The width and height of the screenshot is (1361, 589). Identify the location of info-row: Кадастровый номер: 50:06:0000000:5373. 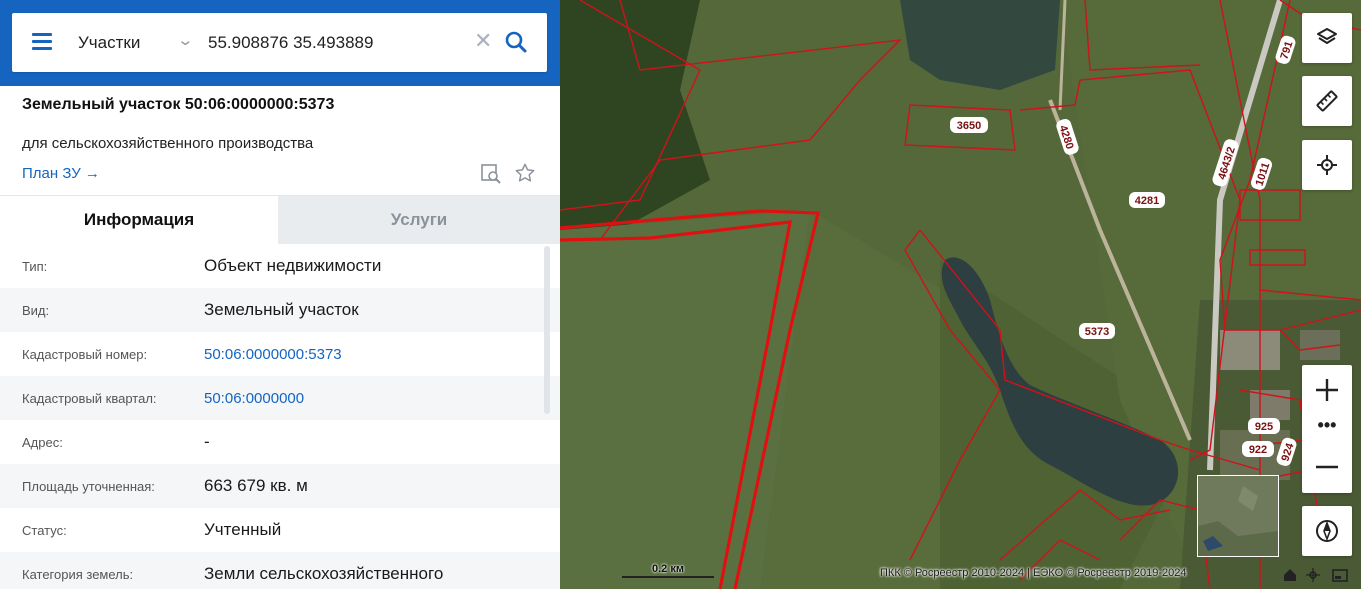
(280, 354).